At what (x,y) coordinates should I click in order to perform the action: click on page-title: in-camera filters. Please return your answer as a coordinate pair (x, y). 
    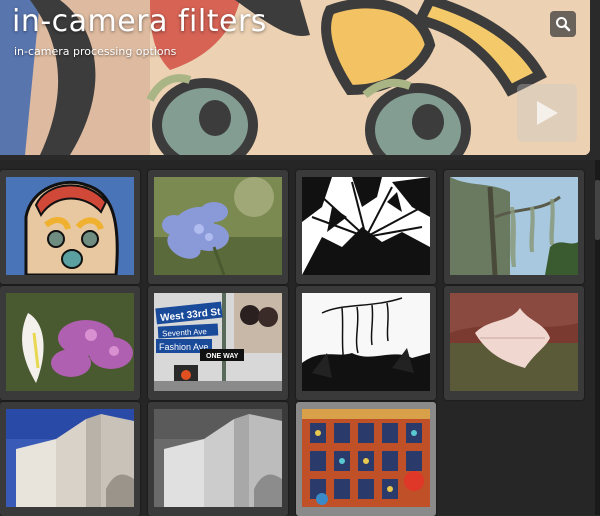
    Looking at the image, I should click on (139, 21).